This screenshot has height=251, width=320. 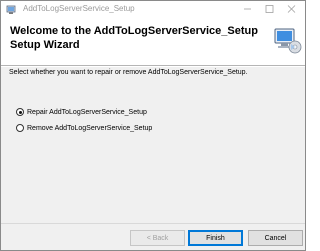 I want to click on header-divider-highlight, so click(x=153, y=66).